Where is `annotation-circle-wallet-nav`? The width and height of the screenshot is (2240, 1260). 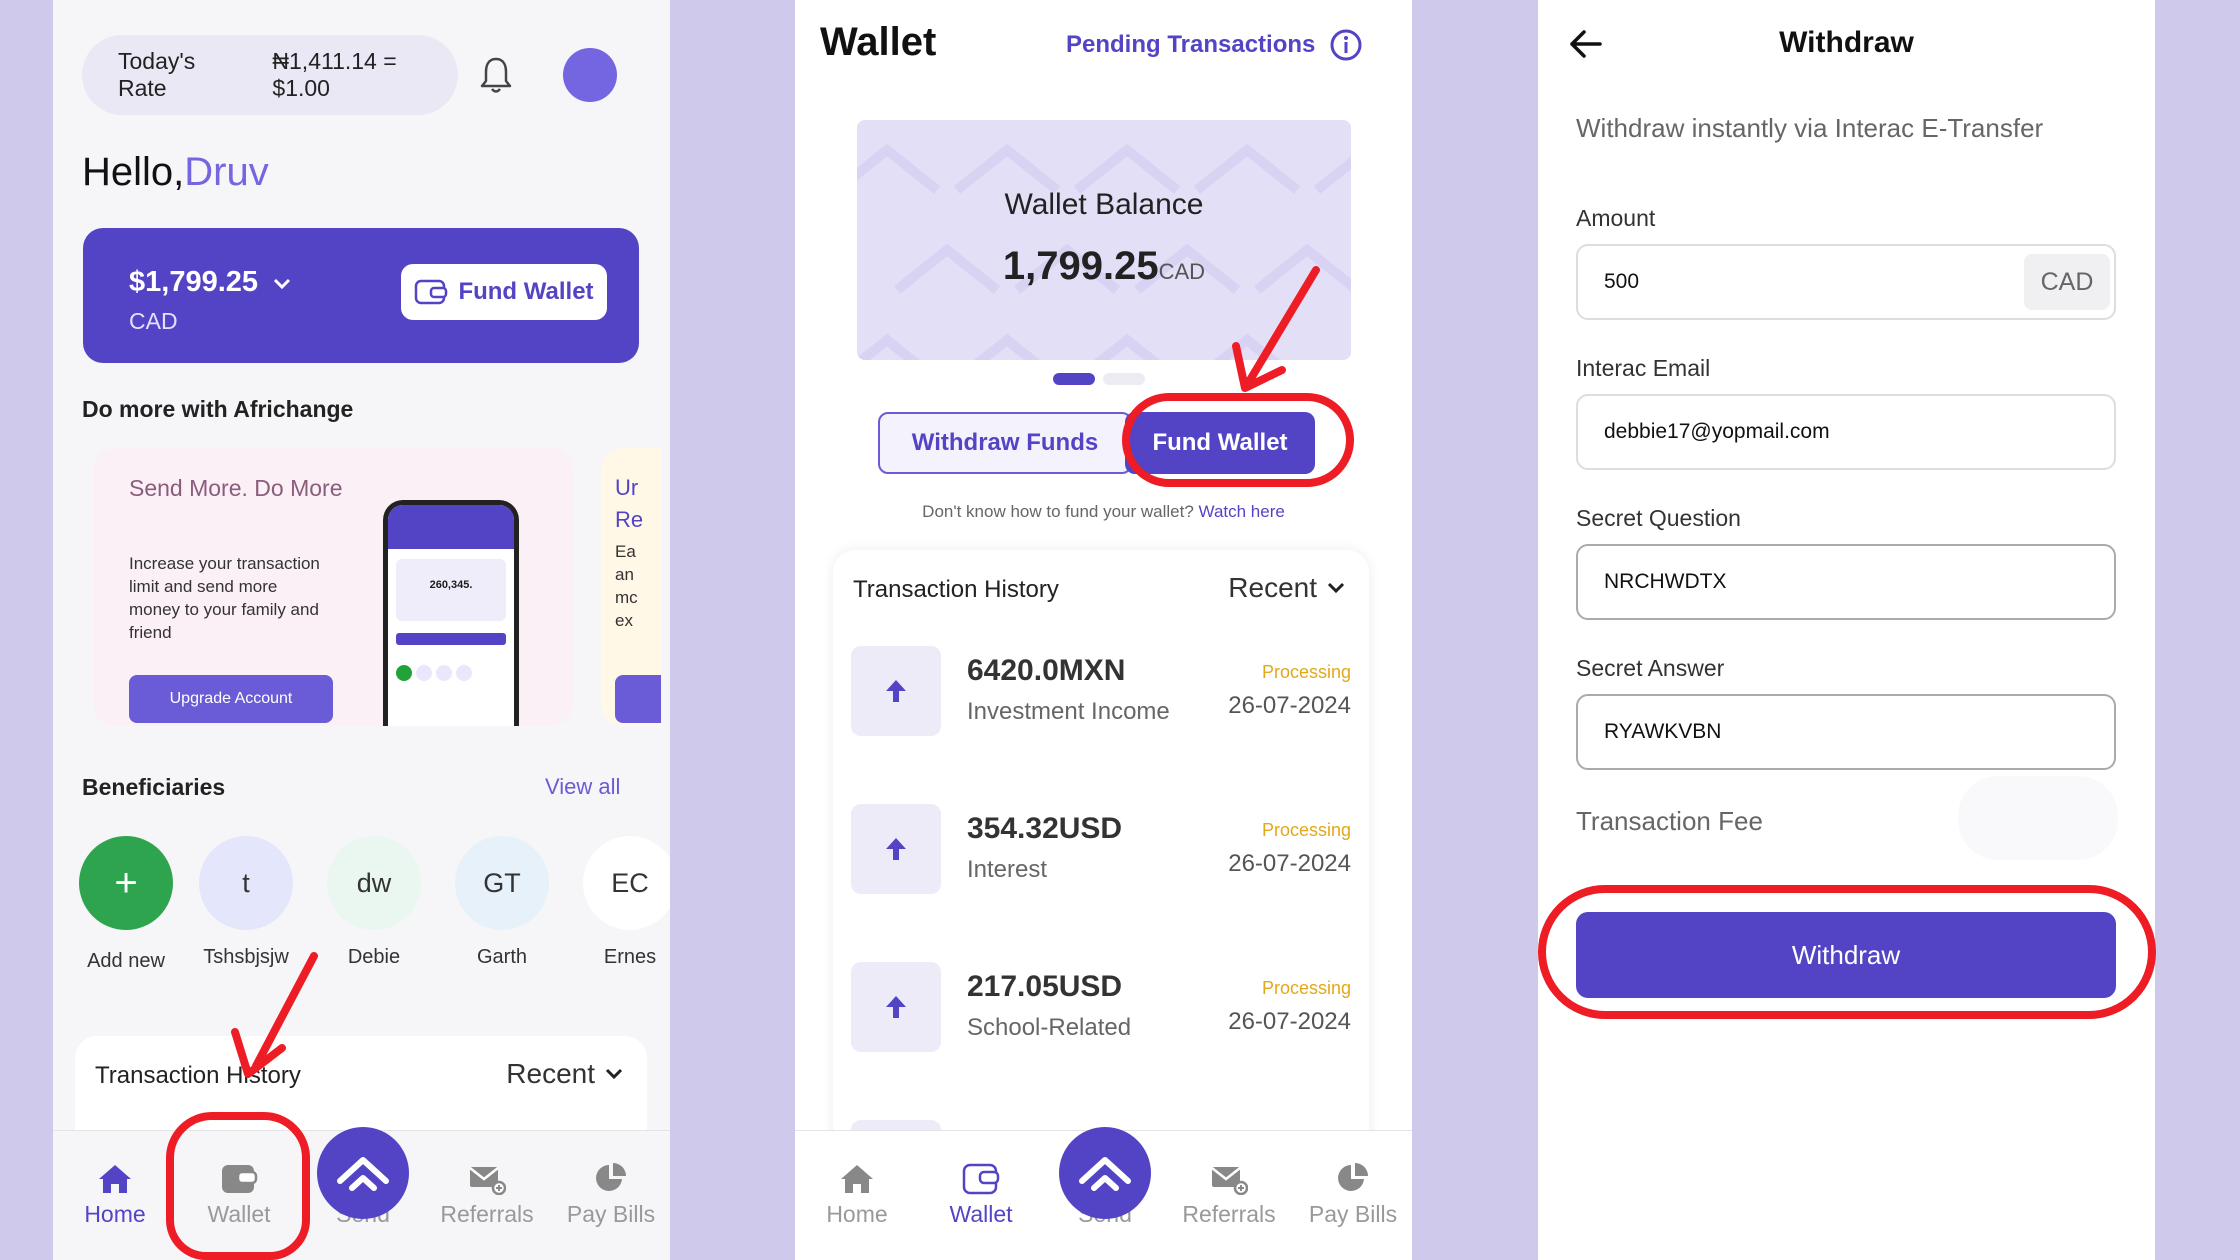 annotation-circle-wallet-nav is located at coordinates (238, 1186).